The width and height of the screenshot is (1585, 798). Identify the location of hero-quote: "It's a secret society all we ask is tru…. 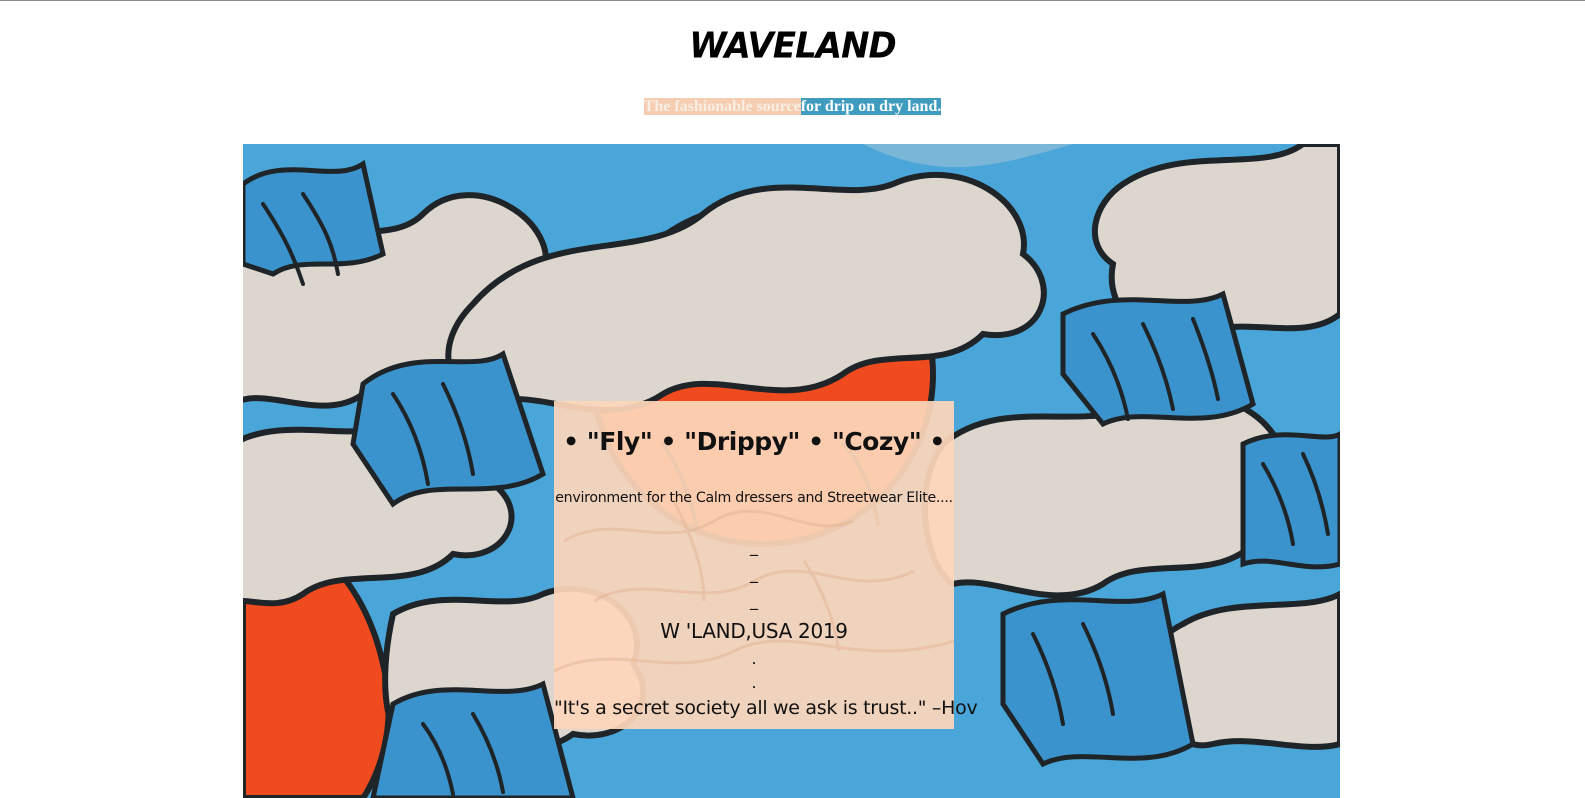
(766, 708).